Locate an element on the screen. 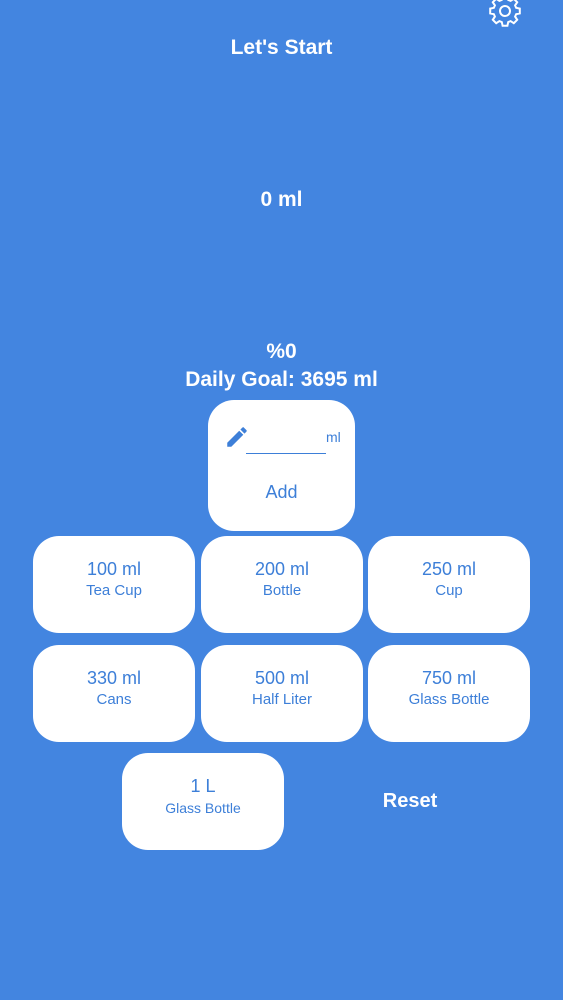  page-title: Let's Start is located at coordinates (281, 47).